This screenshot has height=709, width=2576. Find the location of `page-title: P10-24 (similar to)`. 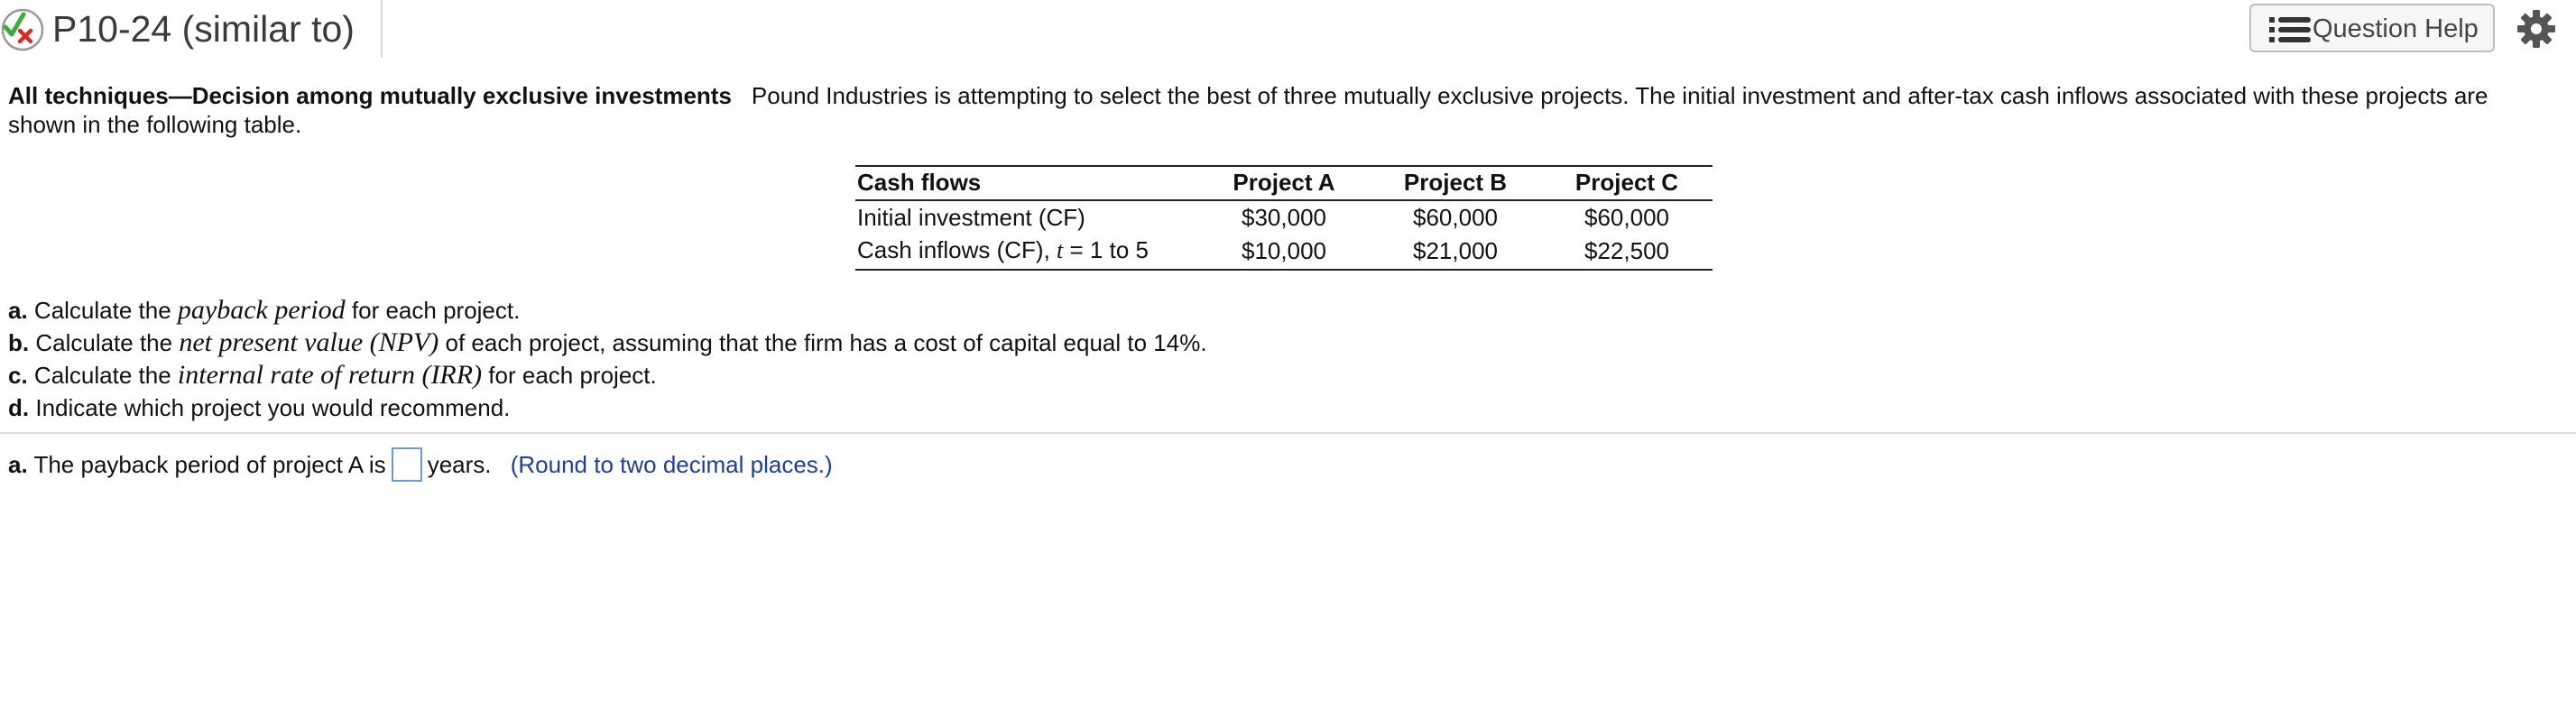

page-title: P10-24 (similar to) is located at coordinates (203, 29).